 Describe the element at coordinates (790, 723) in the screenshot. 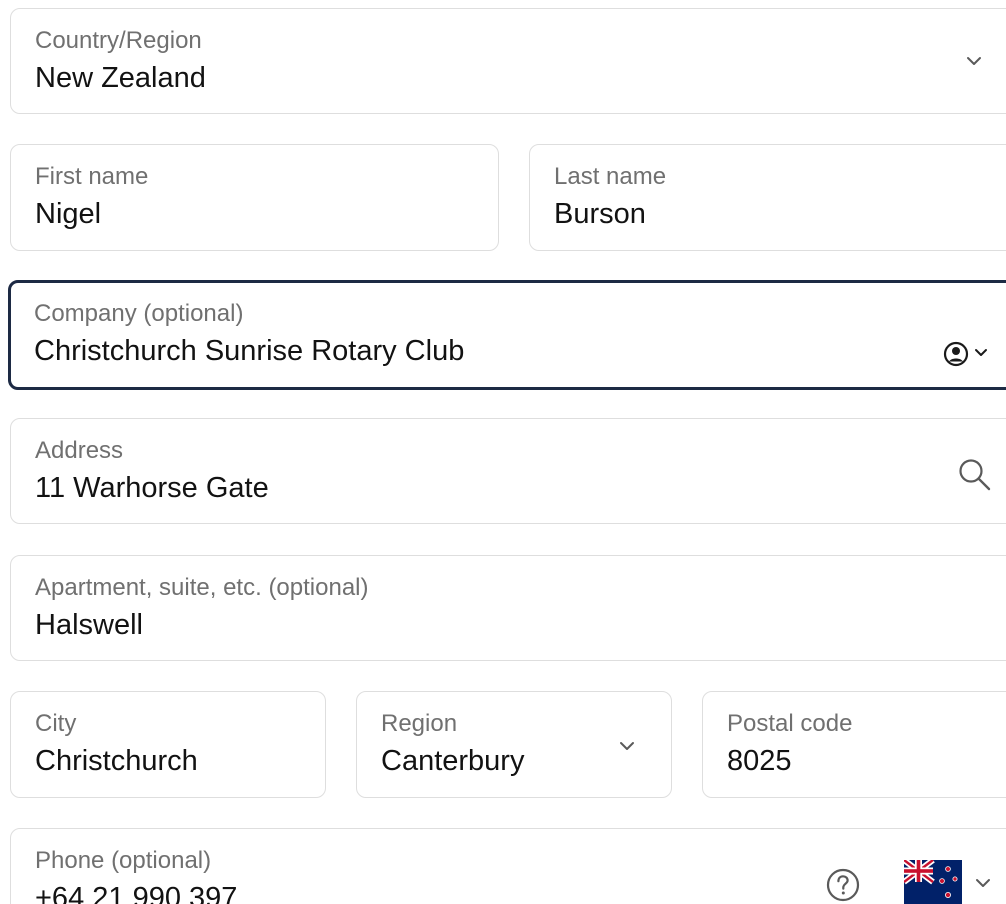

I see `postal-code-label: Postal code` at that location.